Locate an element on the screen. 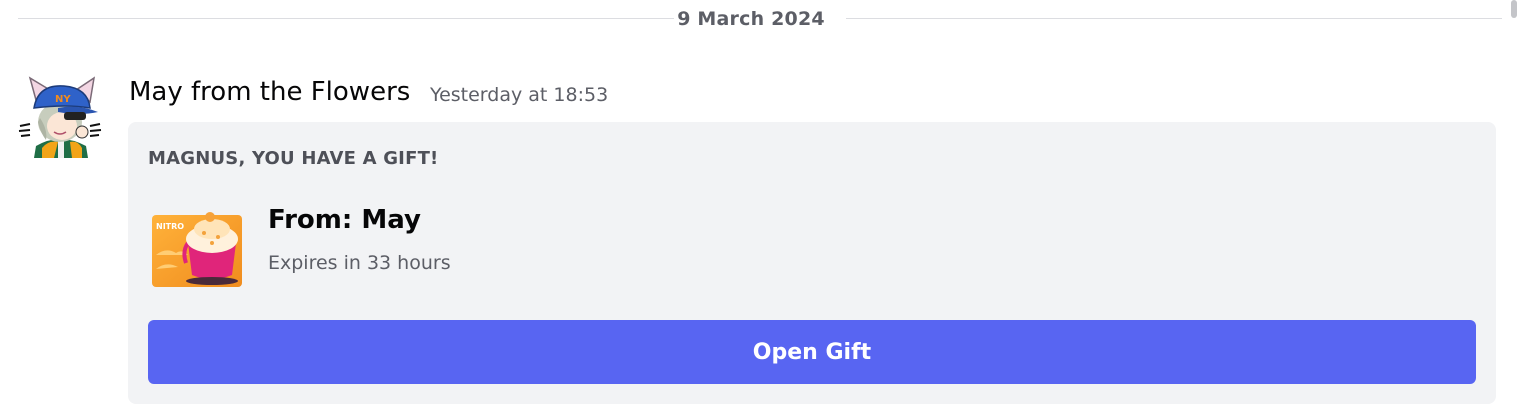 This screenshot has height=405, width=1520. nitro-gift-thumbnail: NITRO is located at coordinates (198, 250).